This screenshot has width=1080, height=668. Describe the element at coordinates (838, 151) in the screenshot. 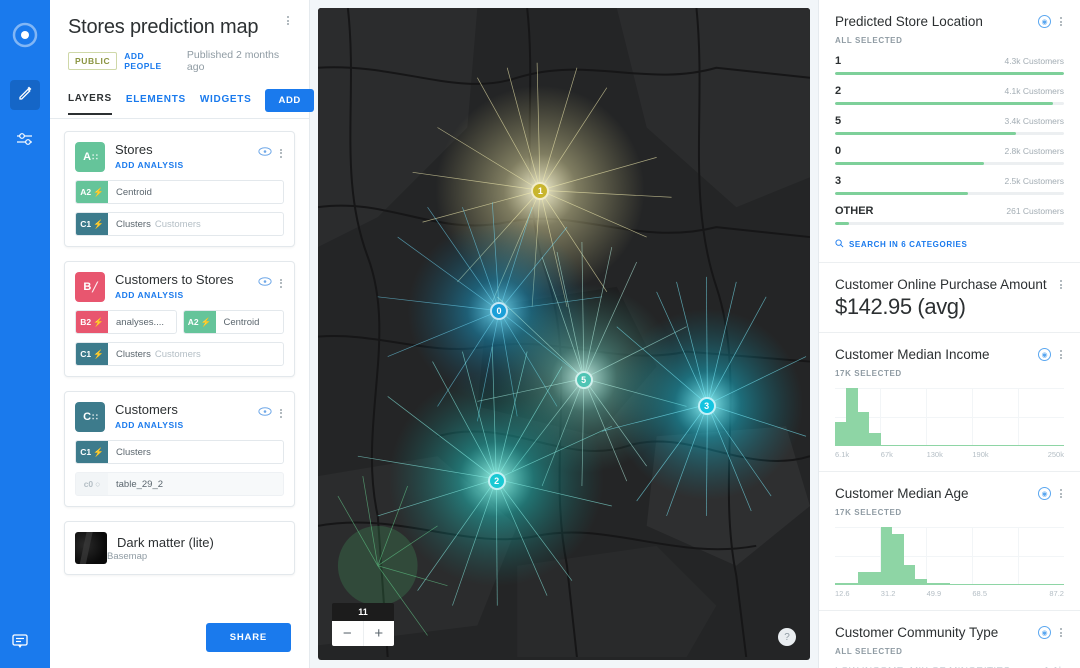

I see `category-label: 0` at that location.